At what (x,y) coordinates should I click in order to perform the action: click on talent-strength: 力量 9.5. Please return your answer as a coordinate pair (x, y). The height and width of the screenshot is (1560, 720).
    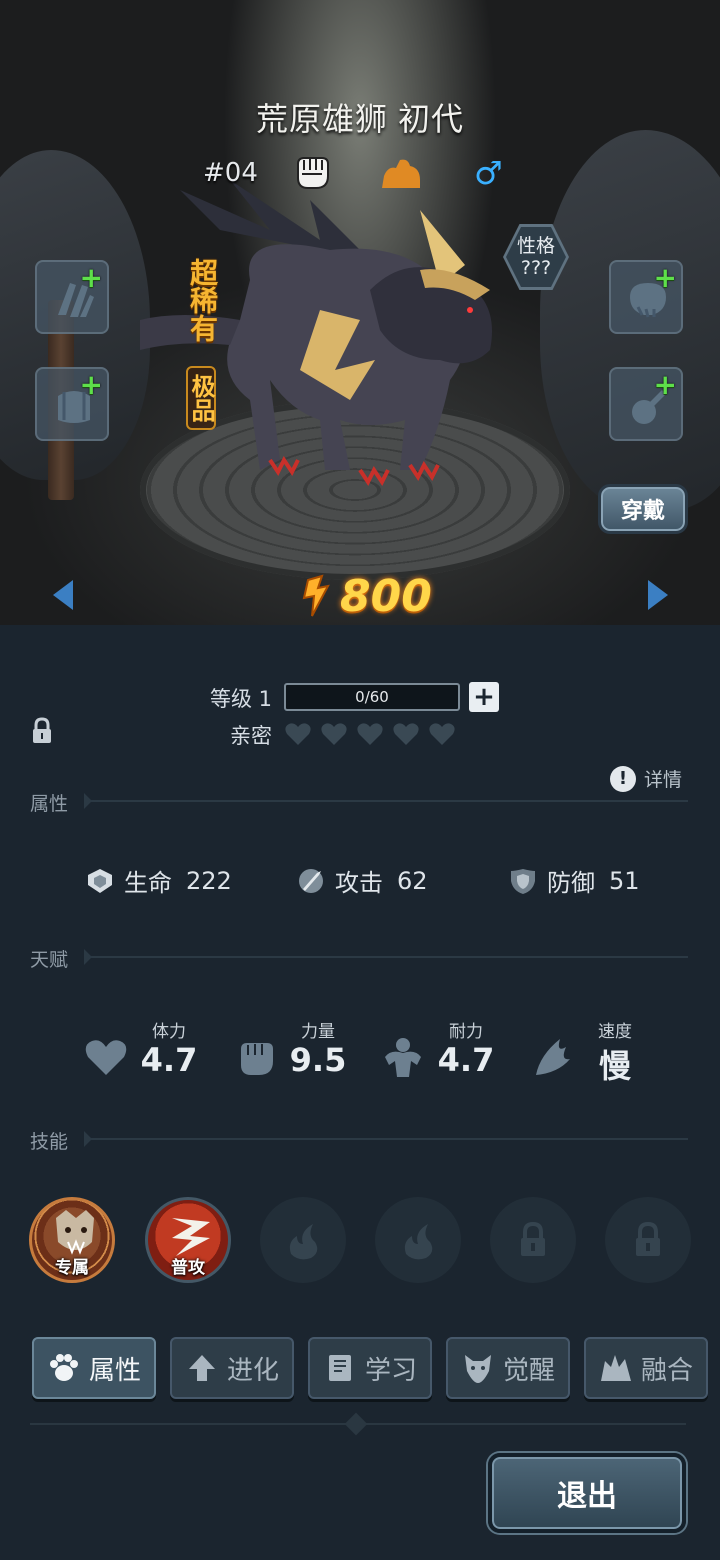
    Looking at the image, I should click on (303, 1052).